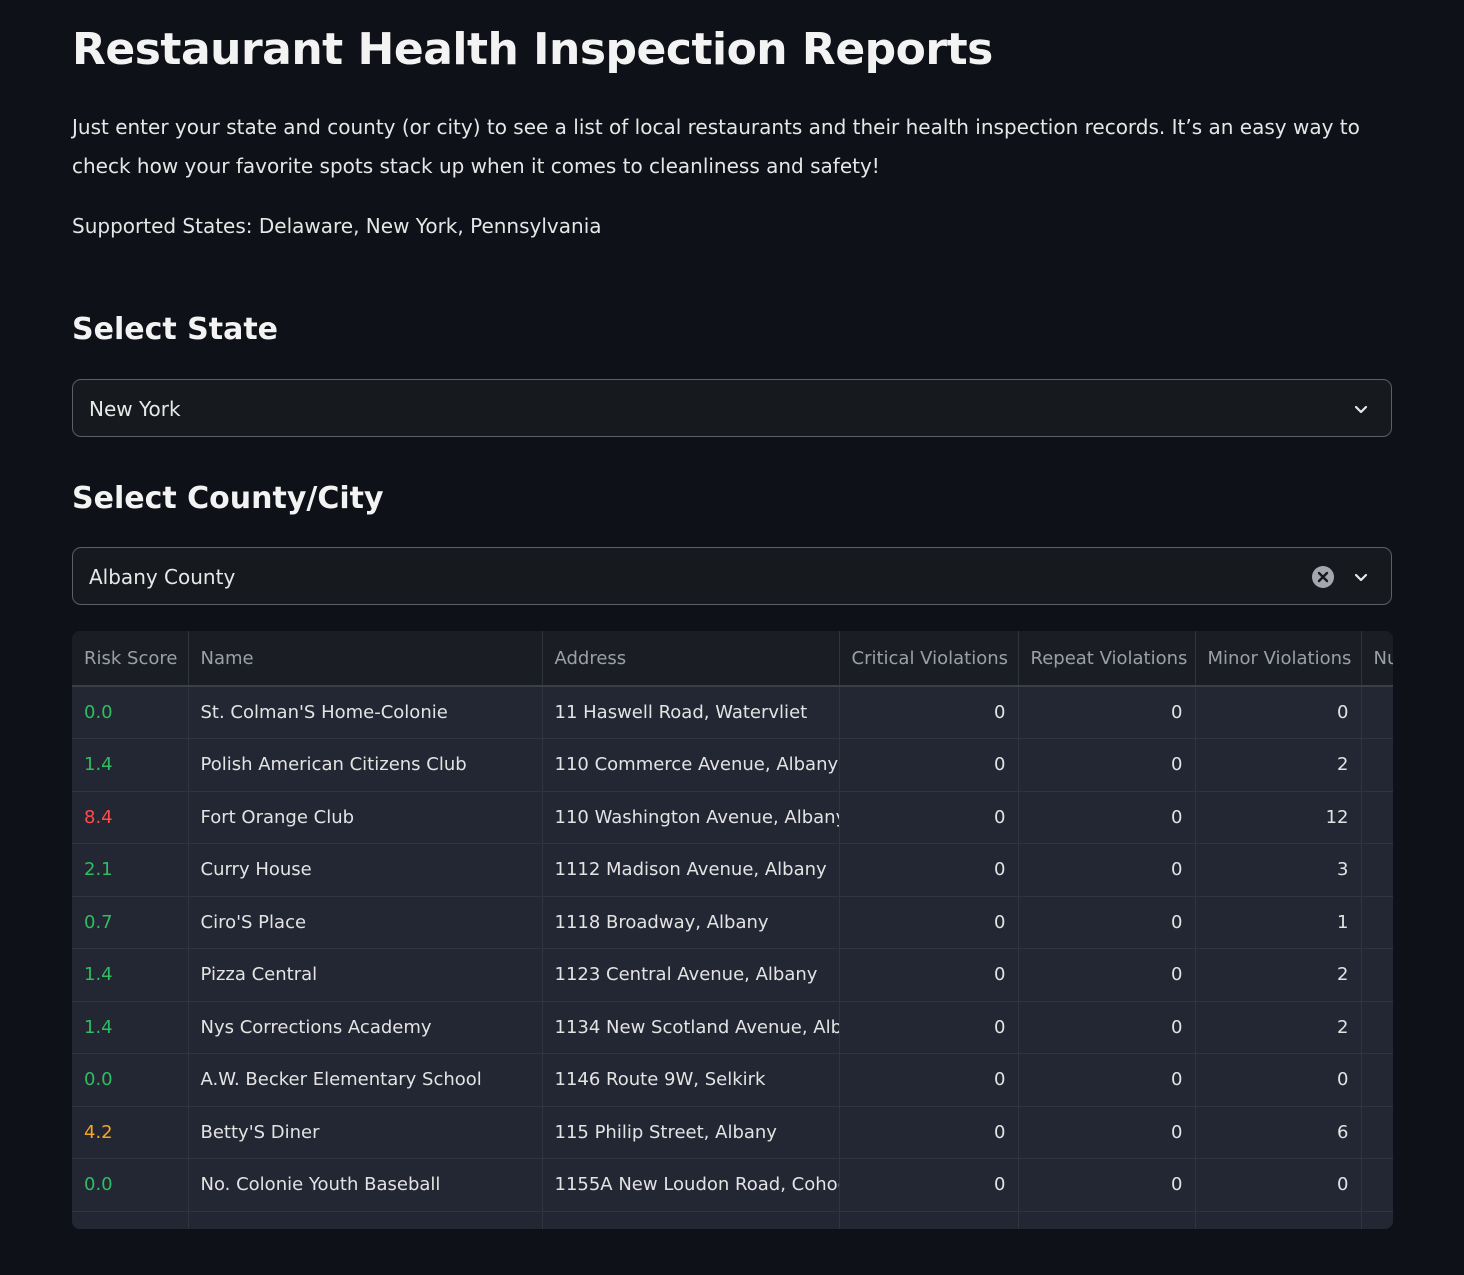  Describe the element at coordinates (1278, 659) in the screenshot. I see `column-header-minor-violations: Minor Violations` at that location.